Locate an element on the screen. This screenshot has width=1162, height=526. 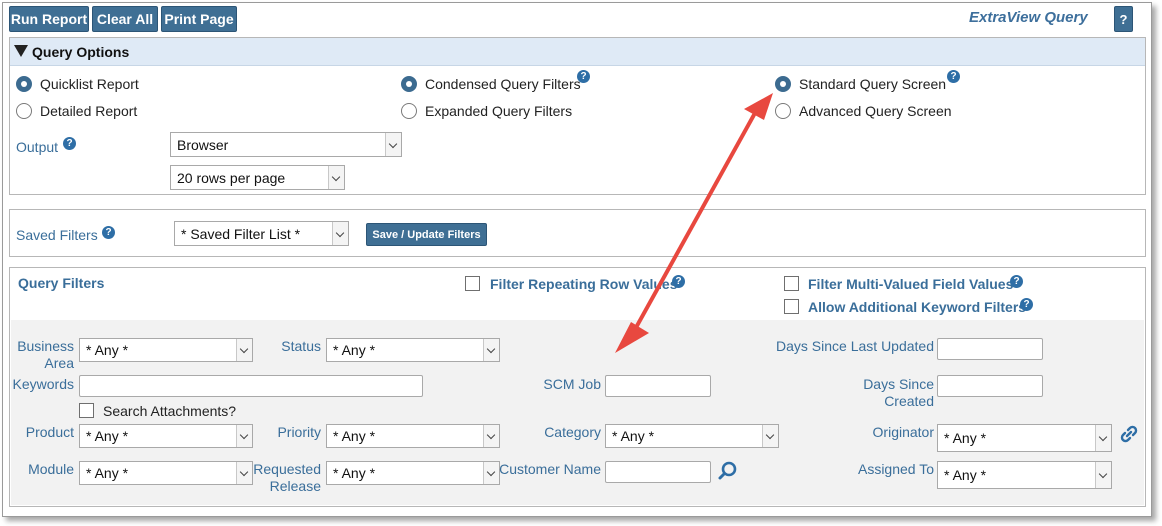
scm-job-input is located at coordinates (658, 386).